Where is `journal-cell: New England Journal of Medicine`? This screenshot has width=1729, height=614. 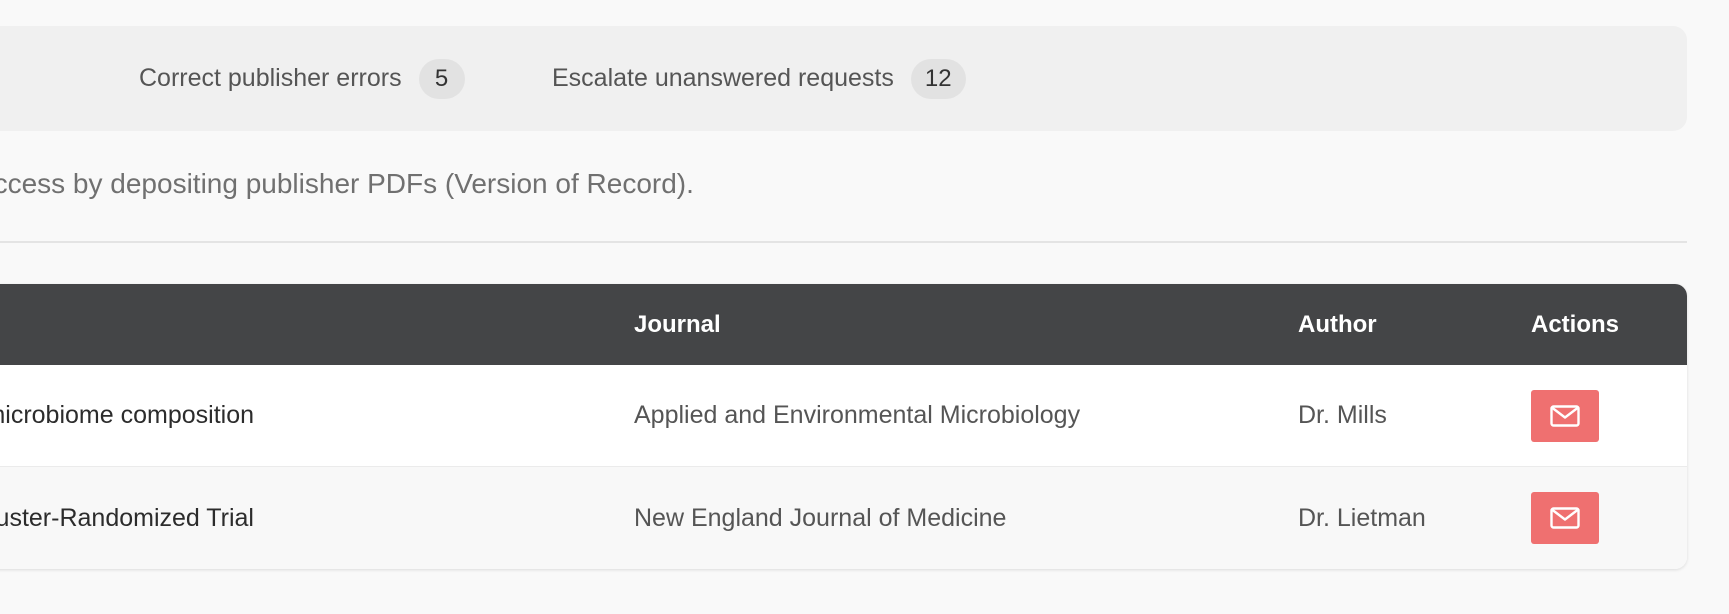 journal-cell: New England Journal of Medicine is located at coordinates (820, 517).